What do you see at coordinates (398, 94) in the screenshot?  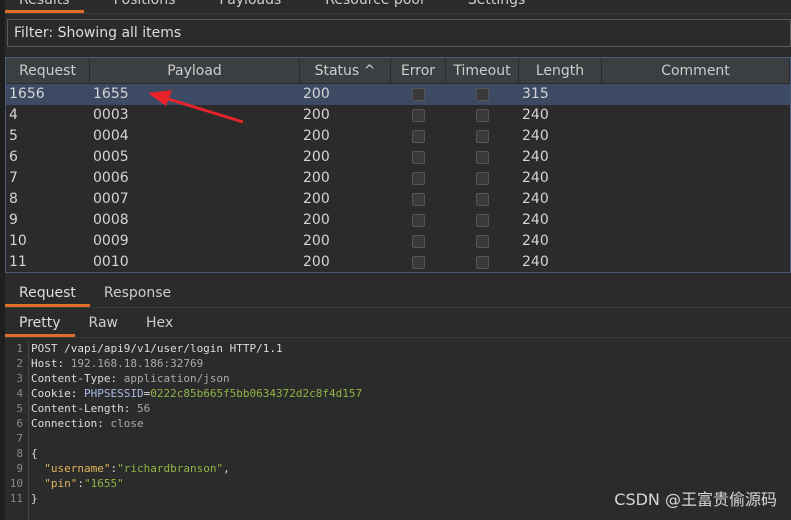 I see `table-row: 1656 1655 200 315` at bounding box center [398, 94].